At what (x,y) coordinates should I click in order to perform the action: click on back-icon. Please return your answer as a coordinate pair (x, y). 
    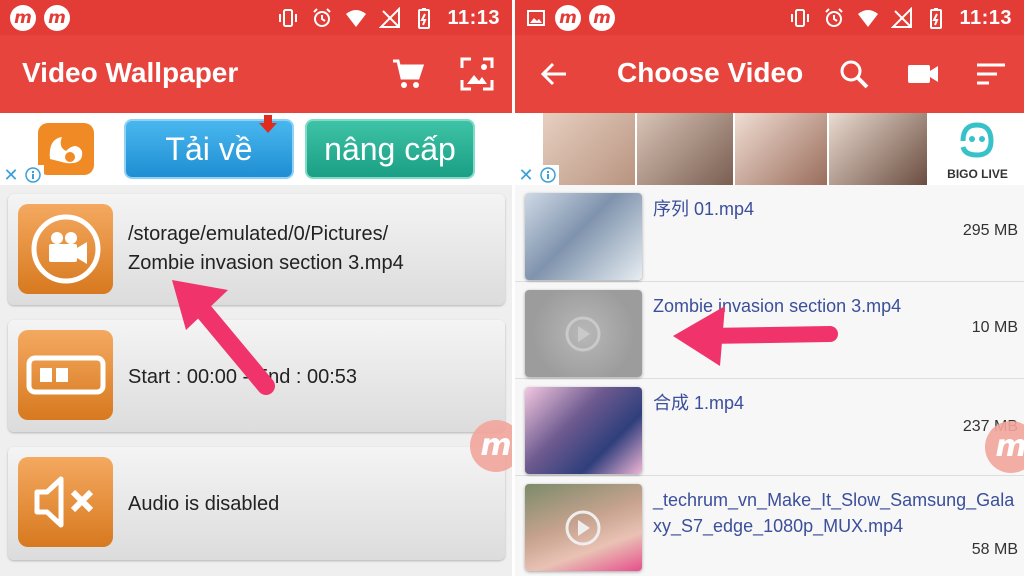
    Looking at the image, I should click on (554, 74).